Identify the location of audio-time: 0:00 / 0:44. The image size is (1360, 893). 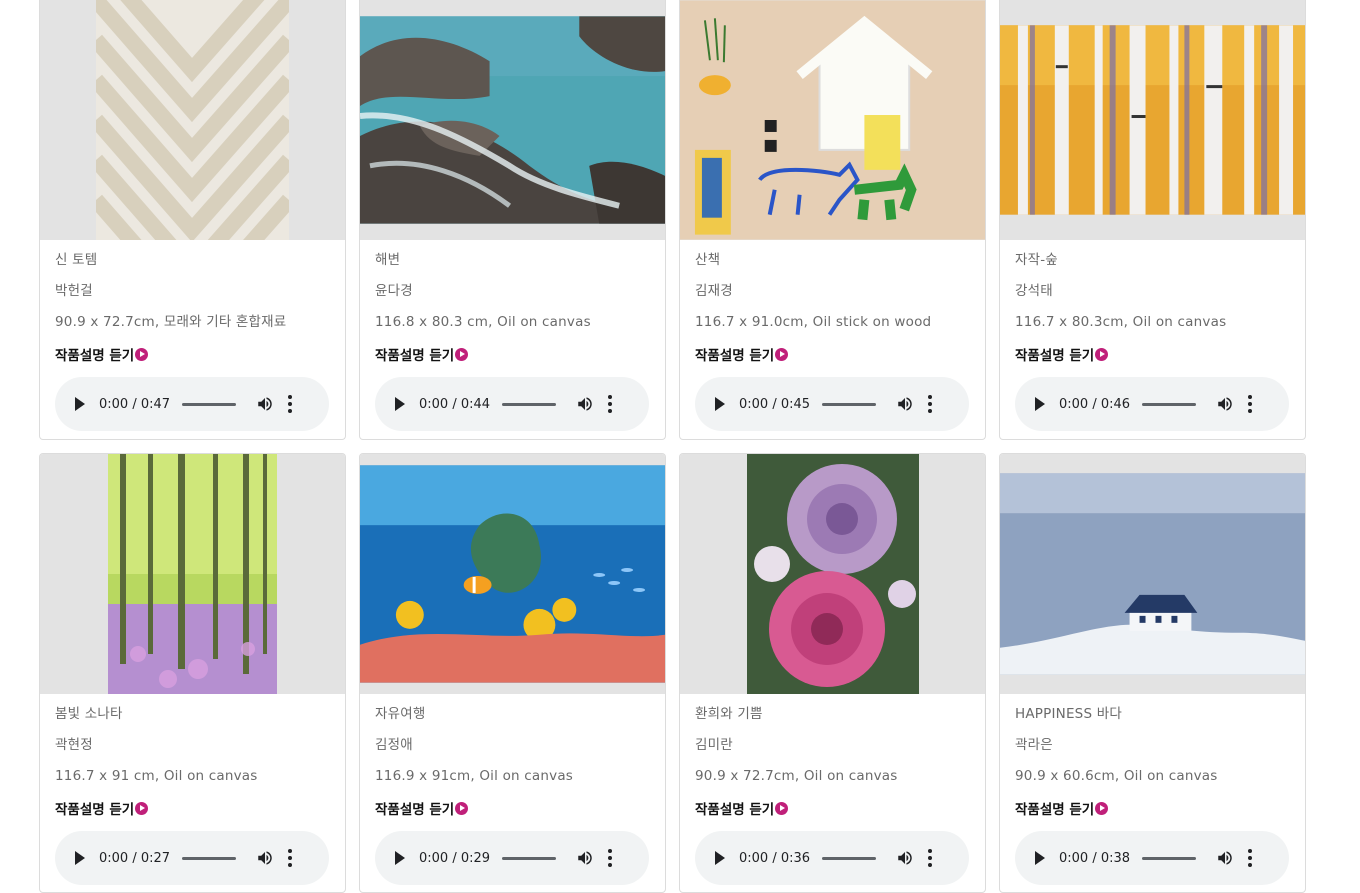
(455, 404).